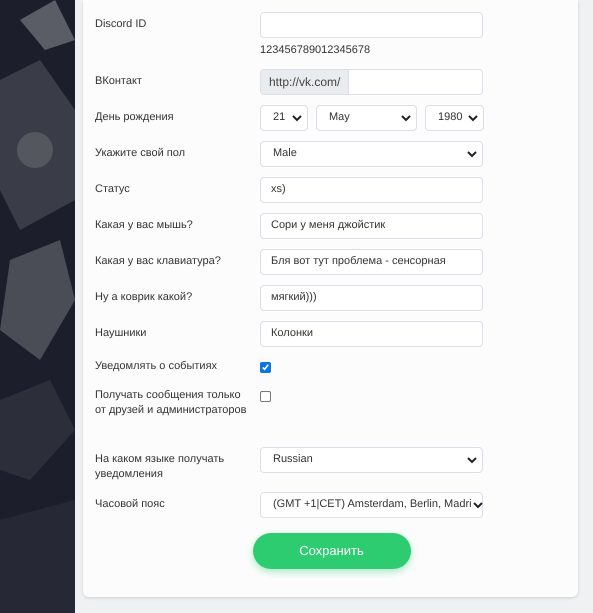  Describe the element at coordinates (171, 403) in the screenshot. I see `field-label: Получать сообщения только от друзей и администраторов` at that location.